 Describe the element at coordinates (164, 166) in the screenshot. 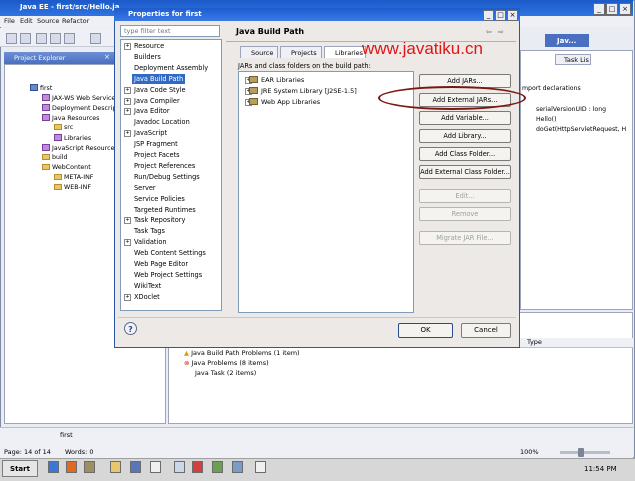

I see `nav-item: Project References` at that location.